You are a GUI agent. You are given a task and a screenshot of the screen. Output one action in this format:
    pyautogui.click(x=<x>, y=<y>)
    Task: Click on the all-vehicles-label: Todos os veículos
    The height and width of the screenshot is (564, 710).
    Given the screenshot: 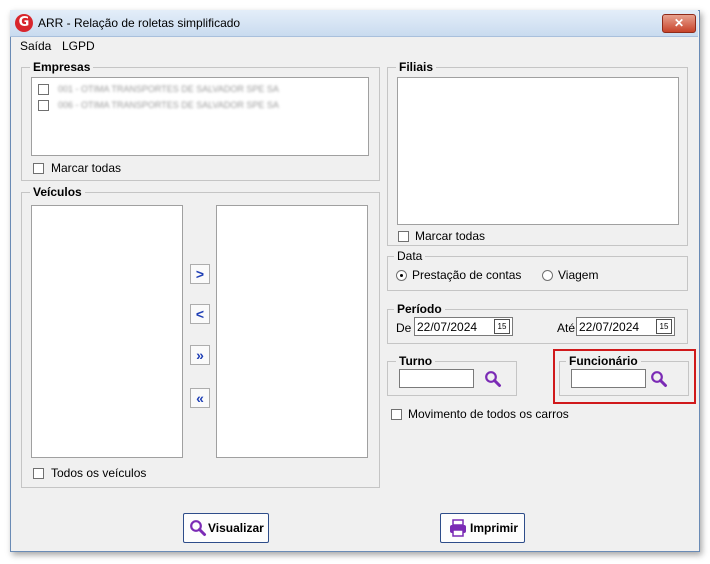 What is the action you would take?
    pyautogui.click(x=99, y=473)
    